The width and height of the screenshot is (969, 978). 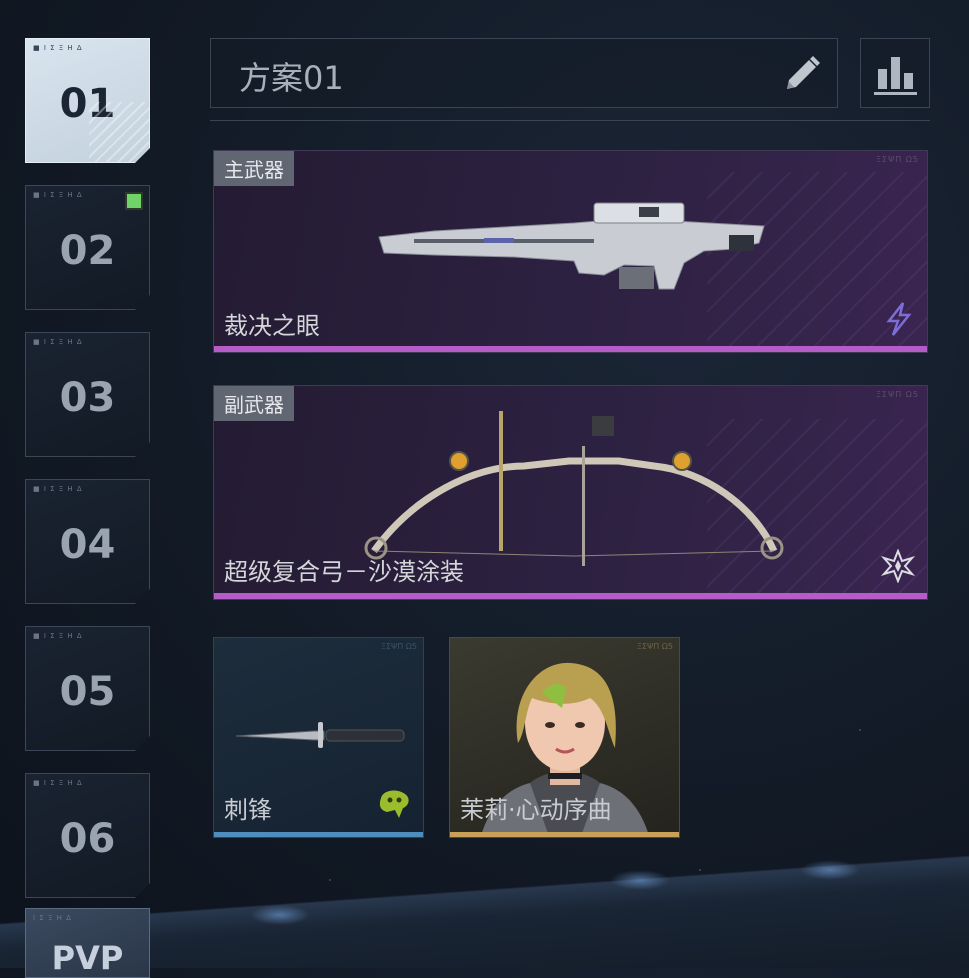 I want to click on loadout-slot-04: ■ I Σ Ξ H Δ 04, so click(x=87, y=541).